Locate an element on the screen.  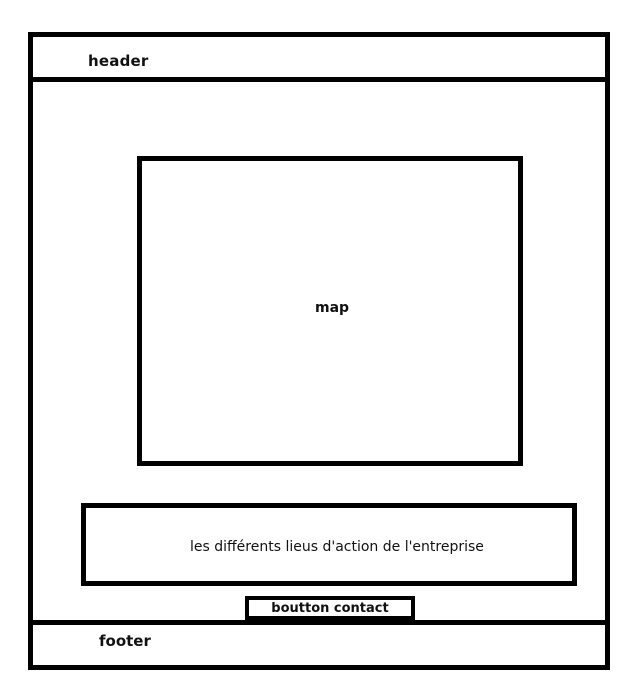
map-label: map is located at coordinates (332, 308).